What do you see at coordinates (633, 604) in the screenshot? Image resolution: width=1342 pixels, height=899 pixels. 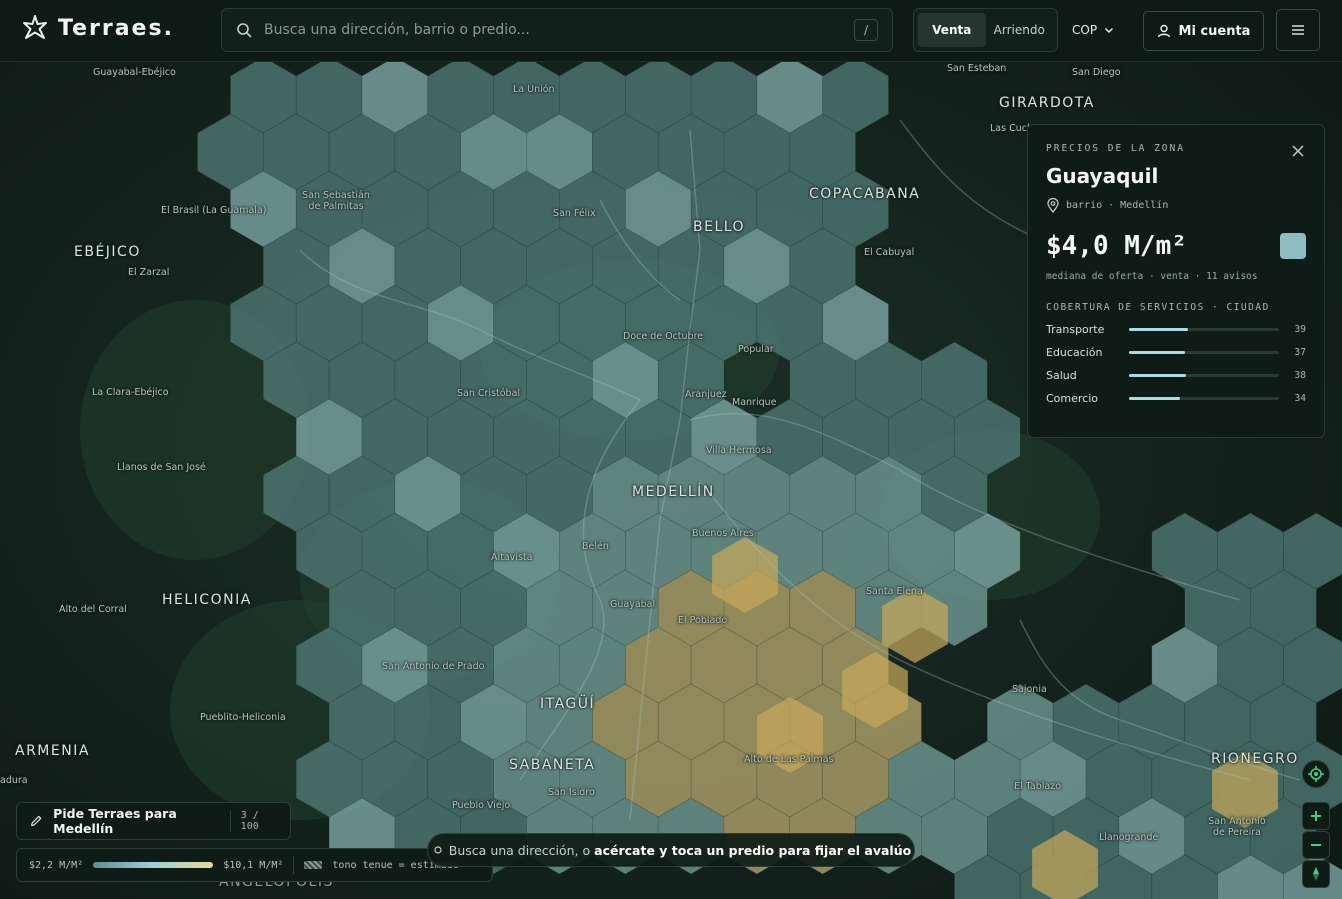 I see `place-label: Guayabal` at bounding box center [633, 604].